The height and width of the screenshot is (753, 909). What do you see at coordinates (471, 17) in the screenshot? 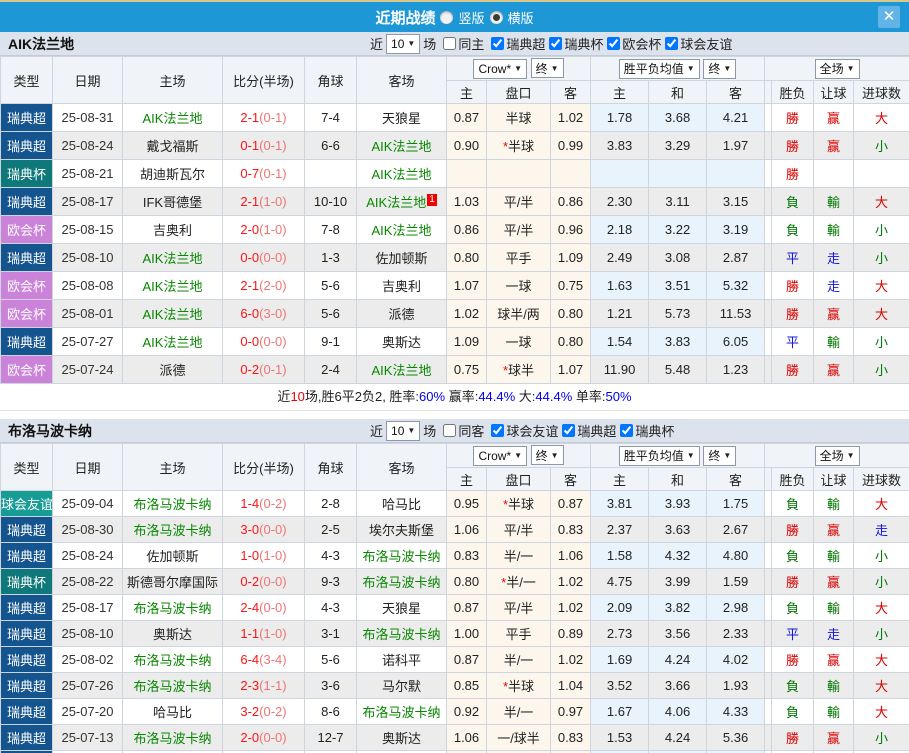
I see `vertical-layout-label: 竖版` at bounding box center [471, 17].